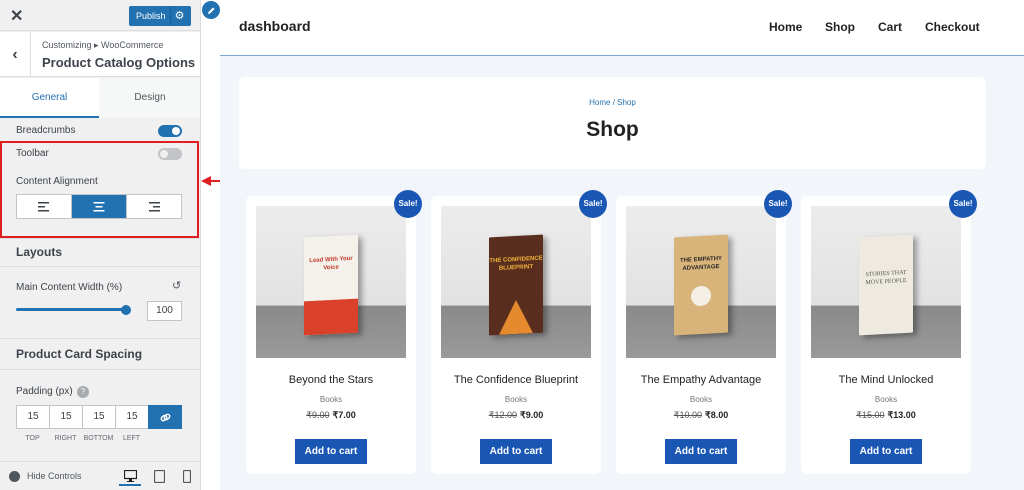 The image size is (1024, 490). I want to click on product-image: THE EMPATHY ADVANTAGE, so click(701, 282).